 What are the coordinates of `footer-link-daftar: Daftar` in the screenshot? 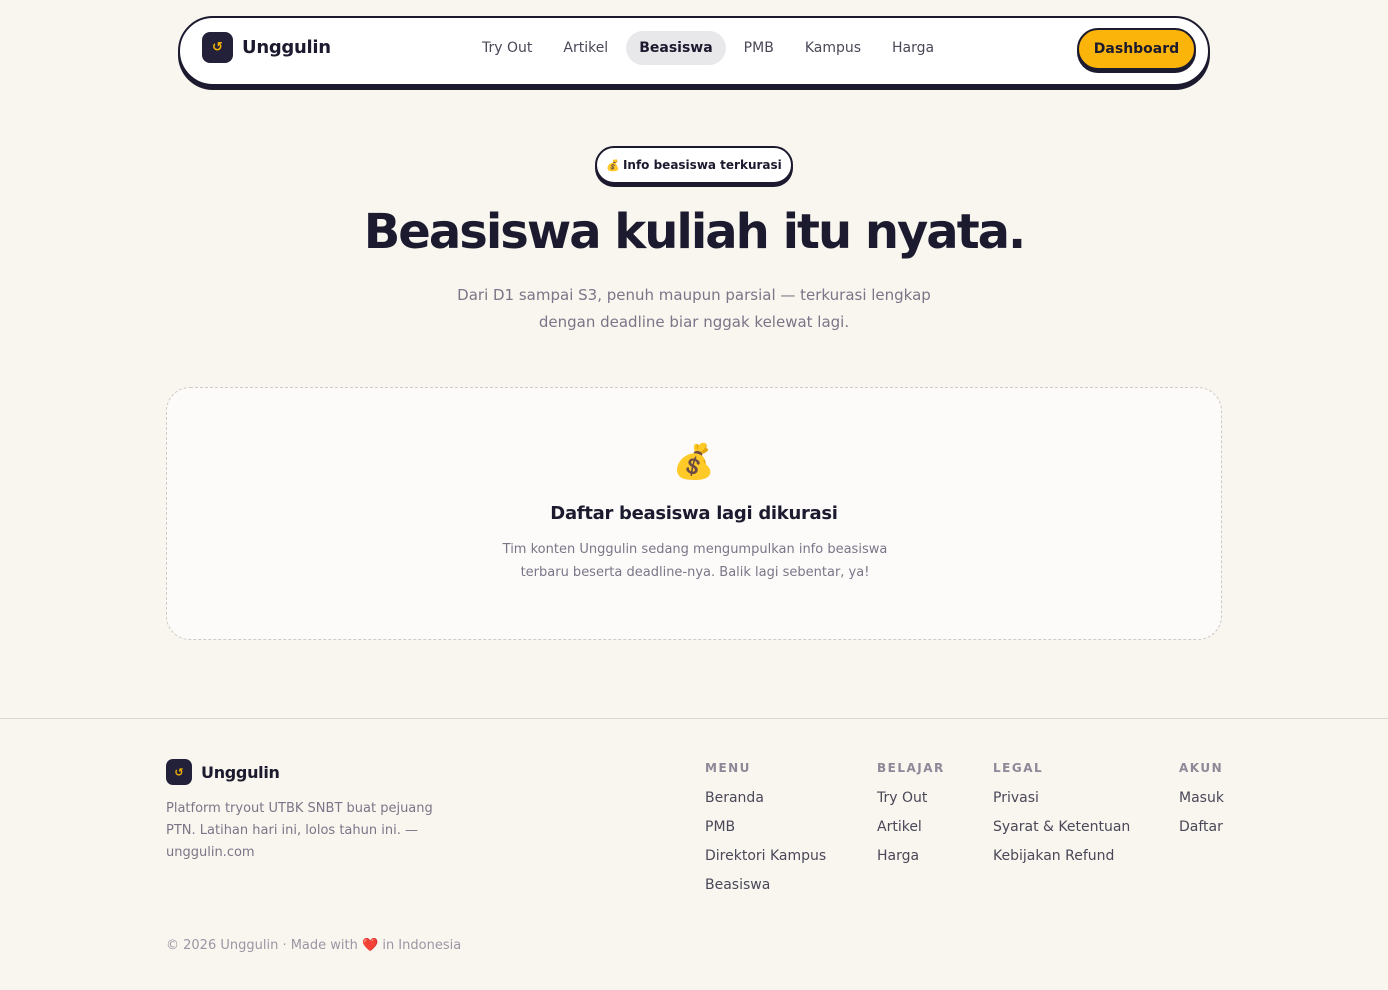 It's located at (1201, 827).